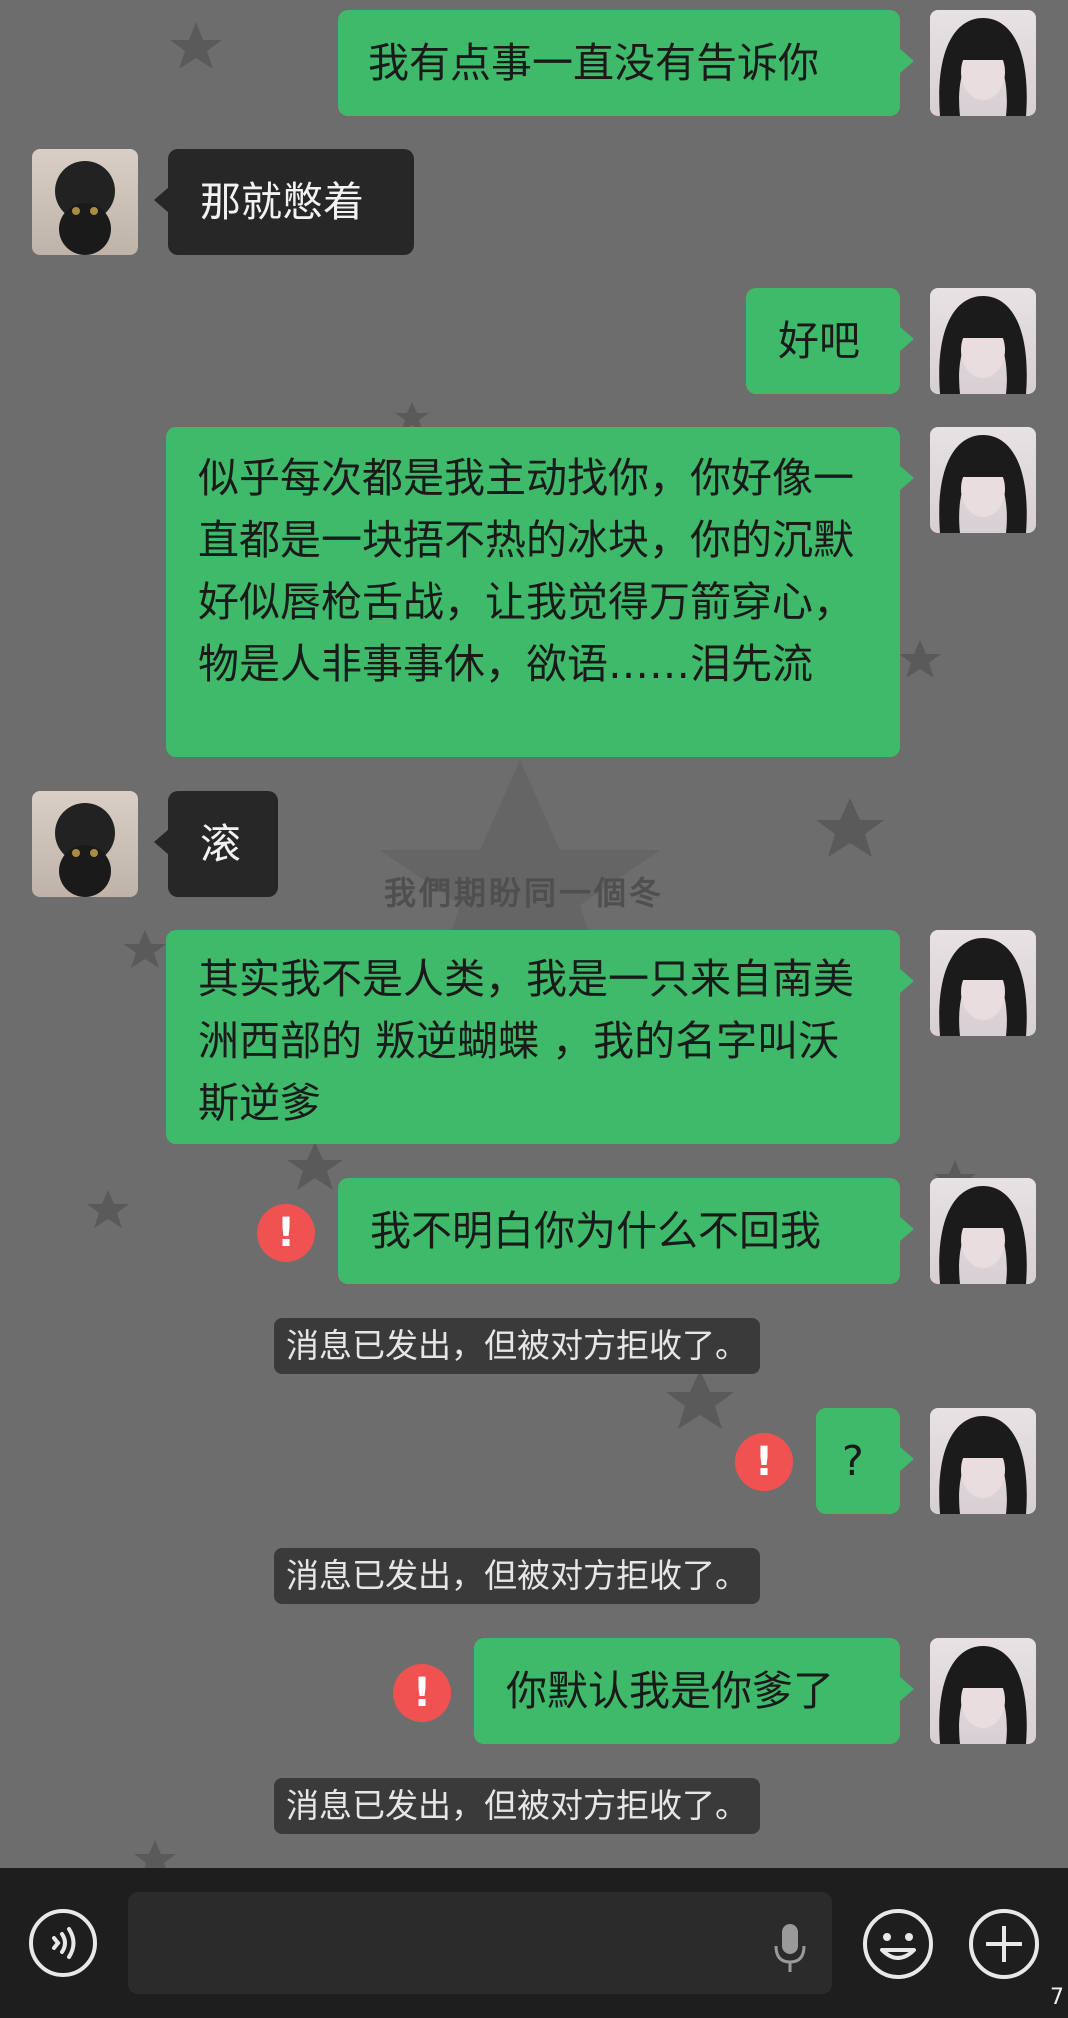 This screenshot has width=1068, height=2018. I want to click on chat-input-bar: 7, so click(534, 1943).